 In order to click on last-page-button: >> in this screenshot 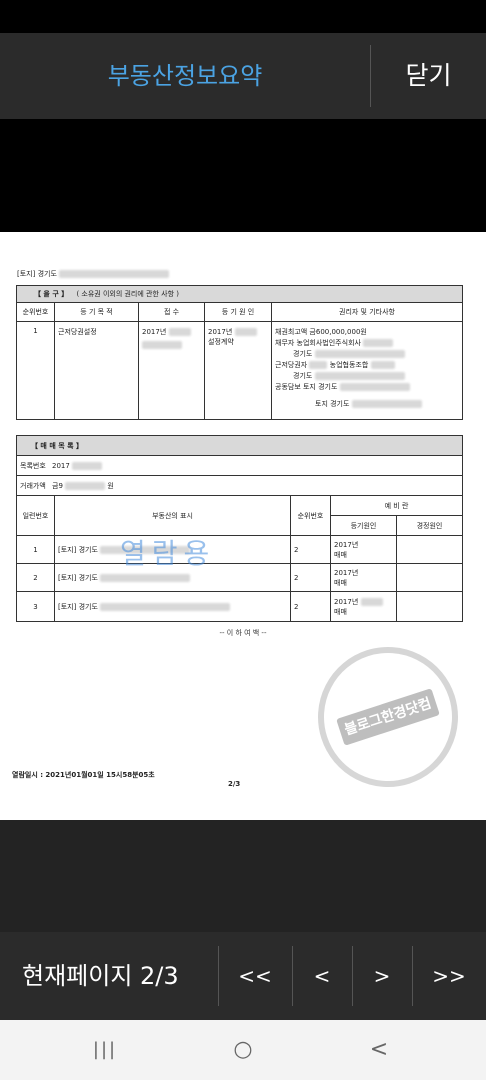, I will do `click(449, 976)`.